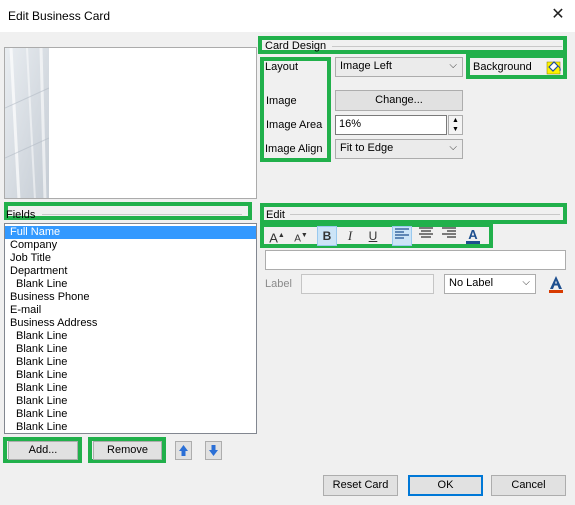  Describe the element at coordinates (294, 125) in the screenshot. I see `image-area-label: Image Area` at that location.